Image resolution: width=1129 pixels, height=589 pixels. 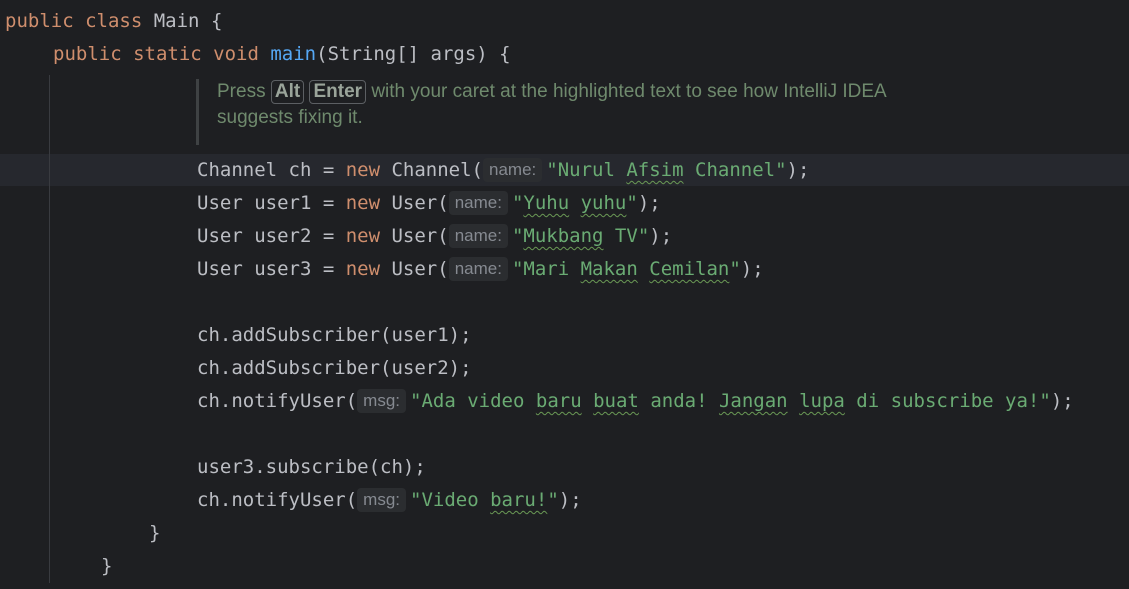 I want to click on code-line-class-decl: public class Main {, so click(x=113, y=21).